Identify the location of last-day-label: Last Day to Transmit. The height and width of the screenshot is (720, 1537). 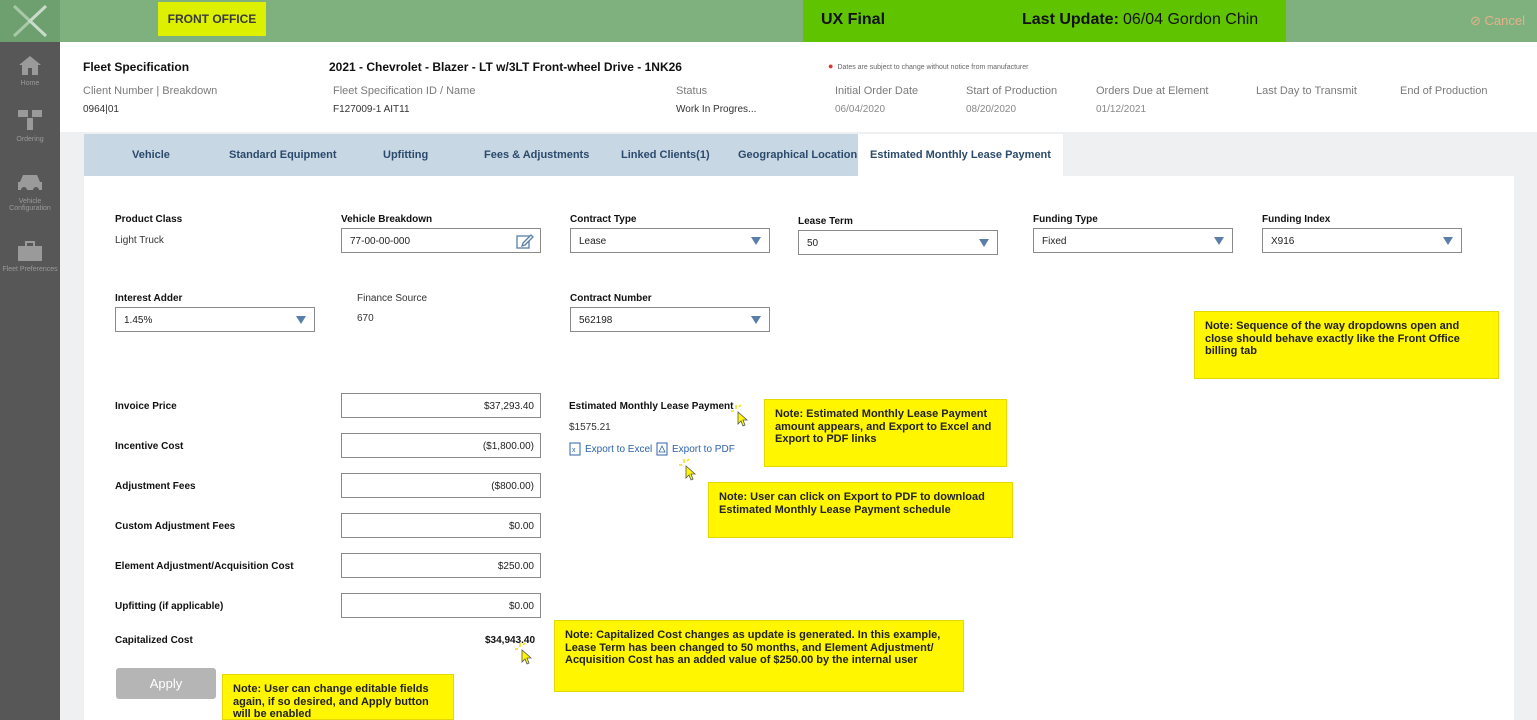
(1306, 91).